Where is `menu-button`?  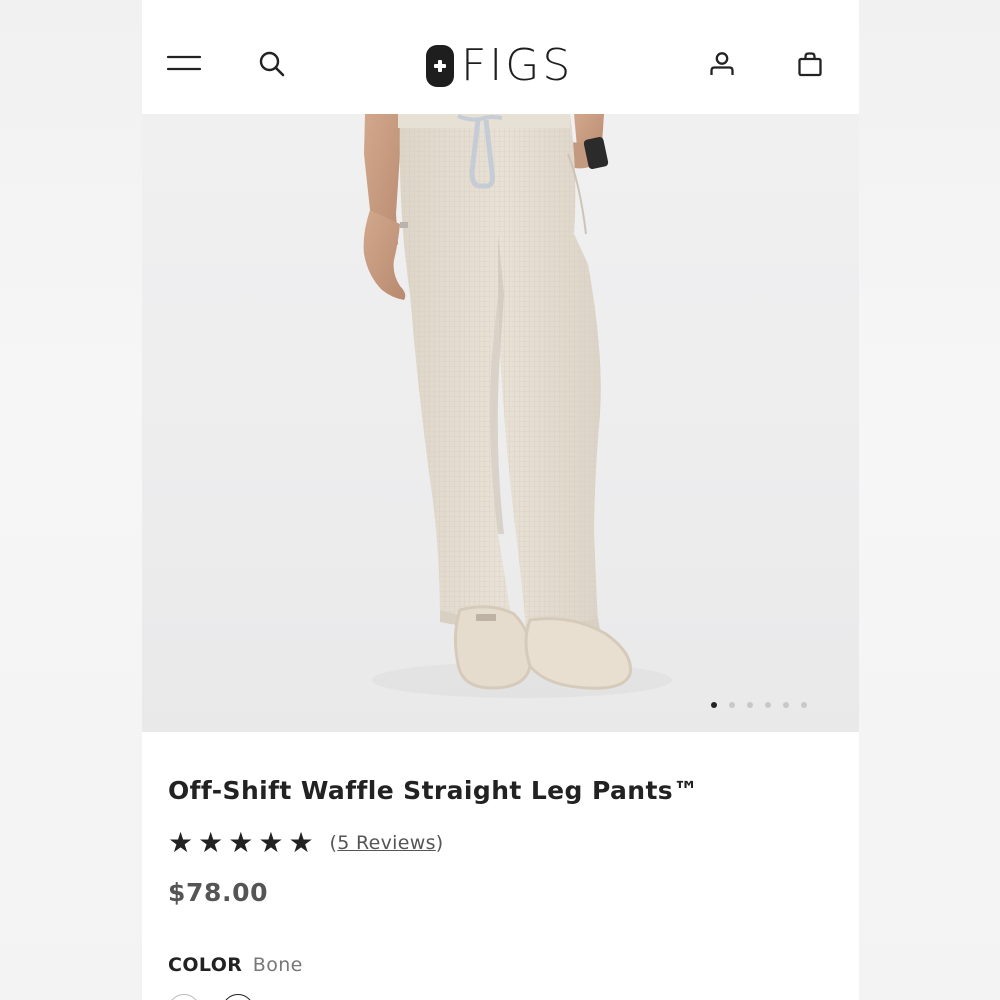
menu-button is located at coordinates (184, 64).